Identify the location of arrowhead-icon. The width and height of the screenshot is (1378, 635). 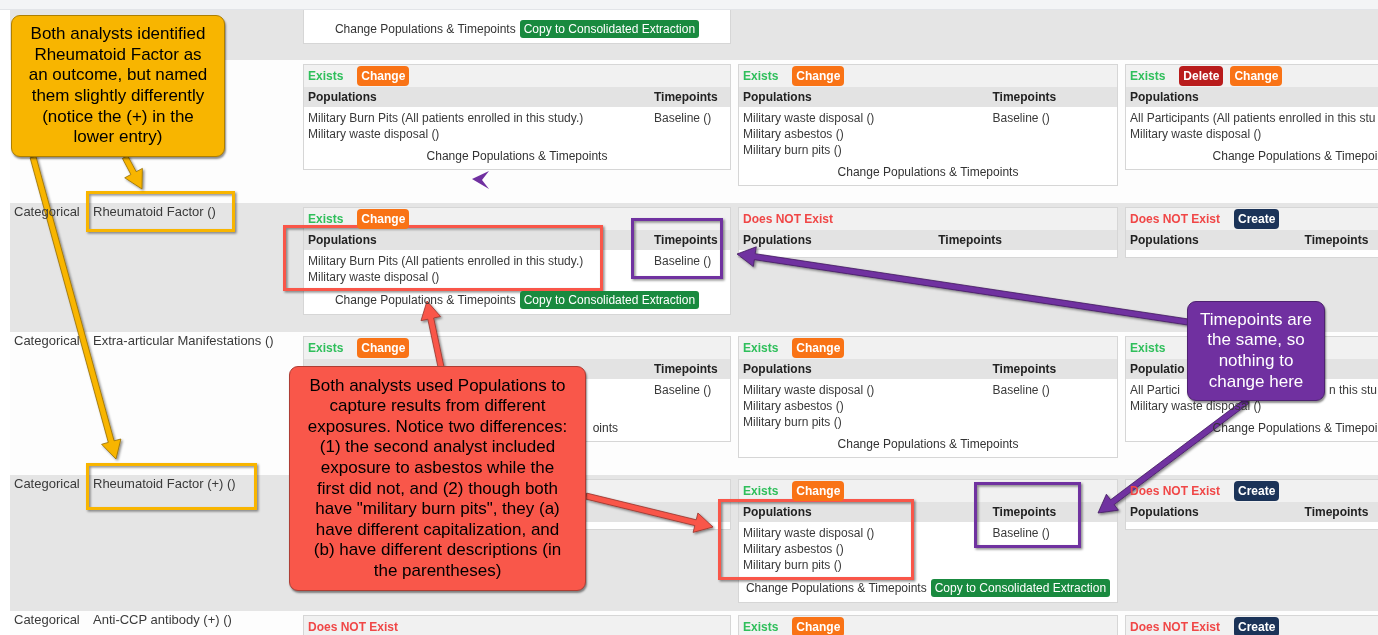
(480, 180).